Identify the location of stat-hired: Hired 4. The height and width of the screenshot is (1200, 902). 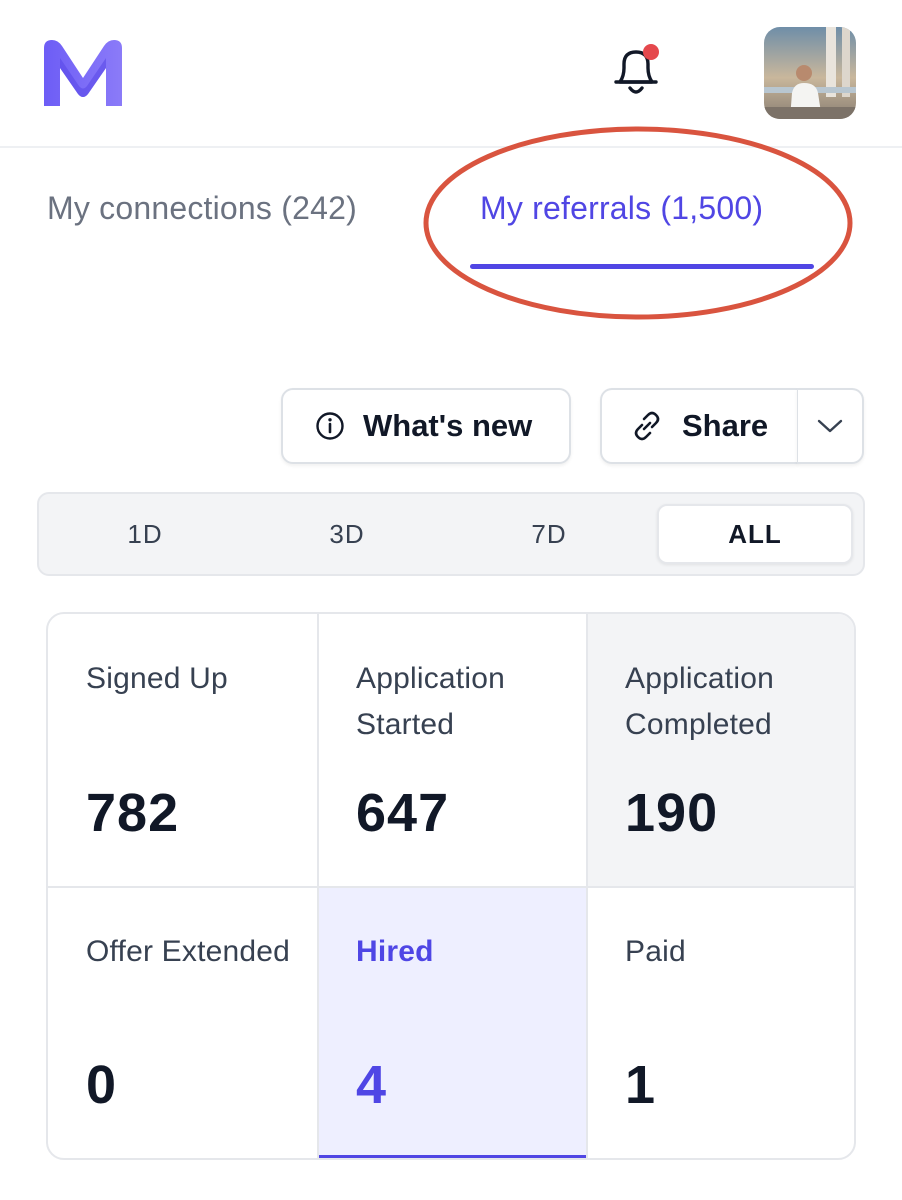
(452, 1022).